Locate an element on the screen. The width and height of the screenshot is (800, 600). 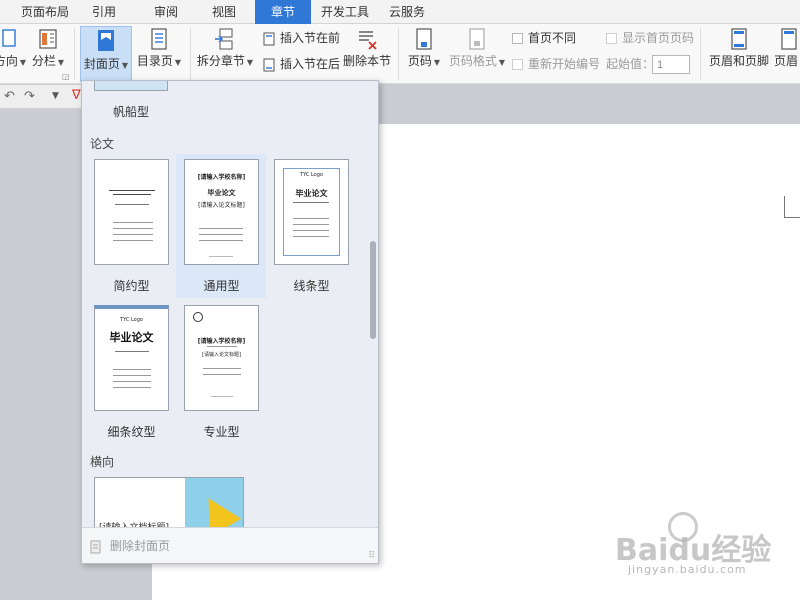
show-first-page-number-checkbox: 显示首页页码 is located at coordinates (650, 38).